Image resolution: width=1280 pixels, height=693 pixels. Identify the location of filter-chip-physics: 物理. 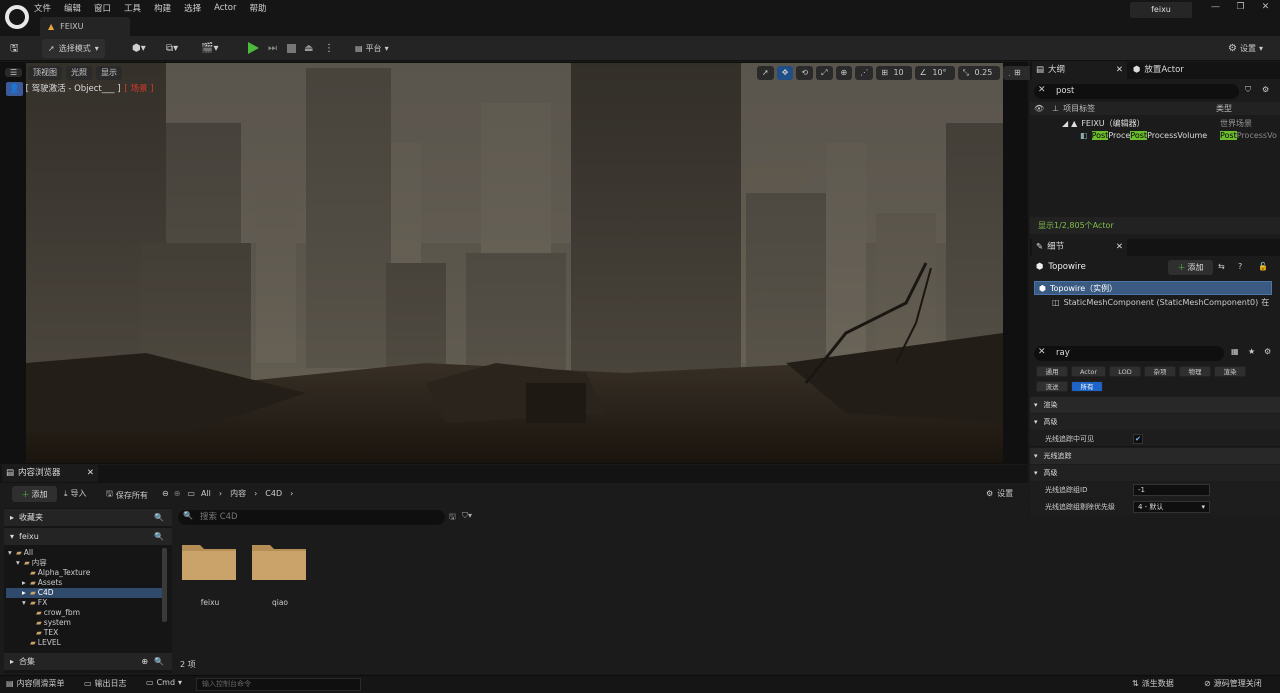
(1195, 371).